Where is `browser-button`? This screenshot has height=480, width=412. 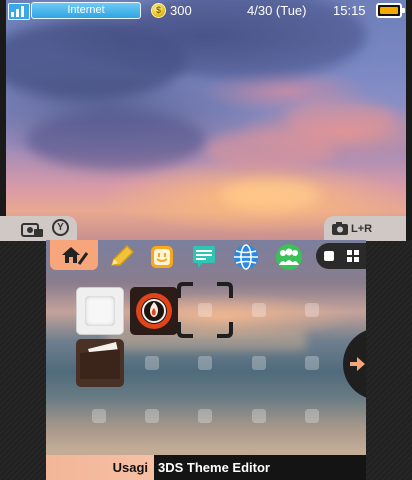 browser-button is located at coordinates (246, 257).